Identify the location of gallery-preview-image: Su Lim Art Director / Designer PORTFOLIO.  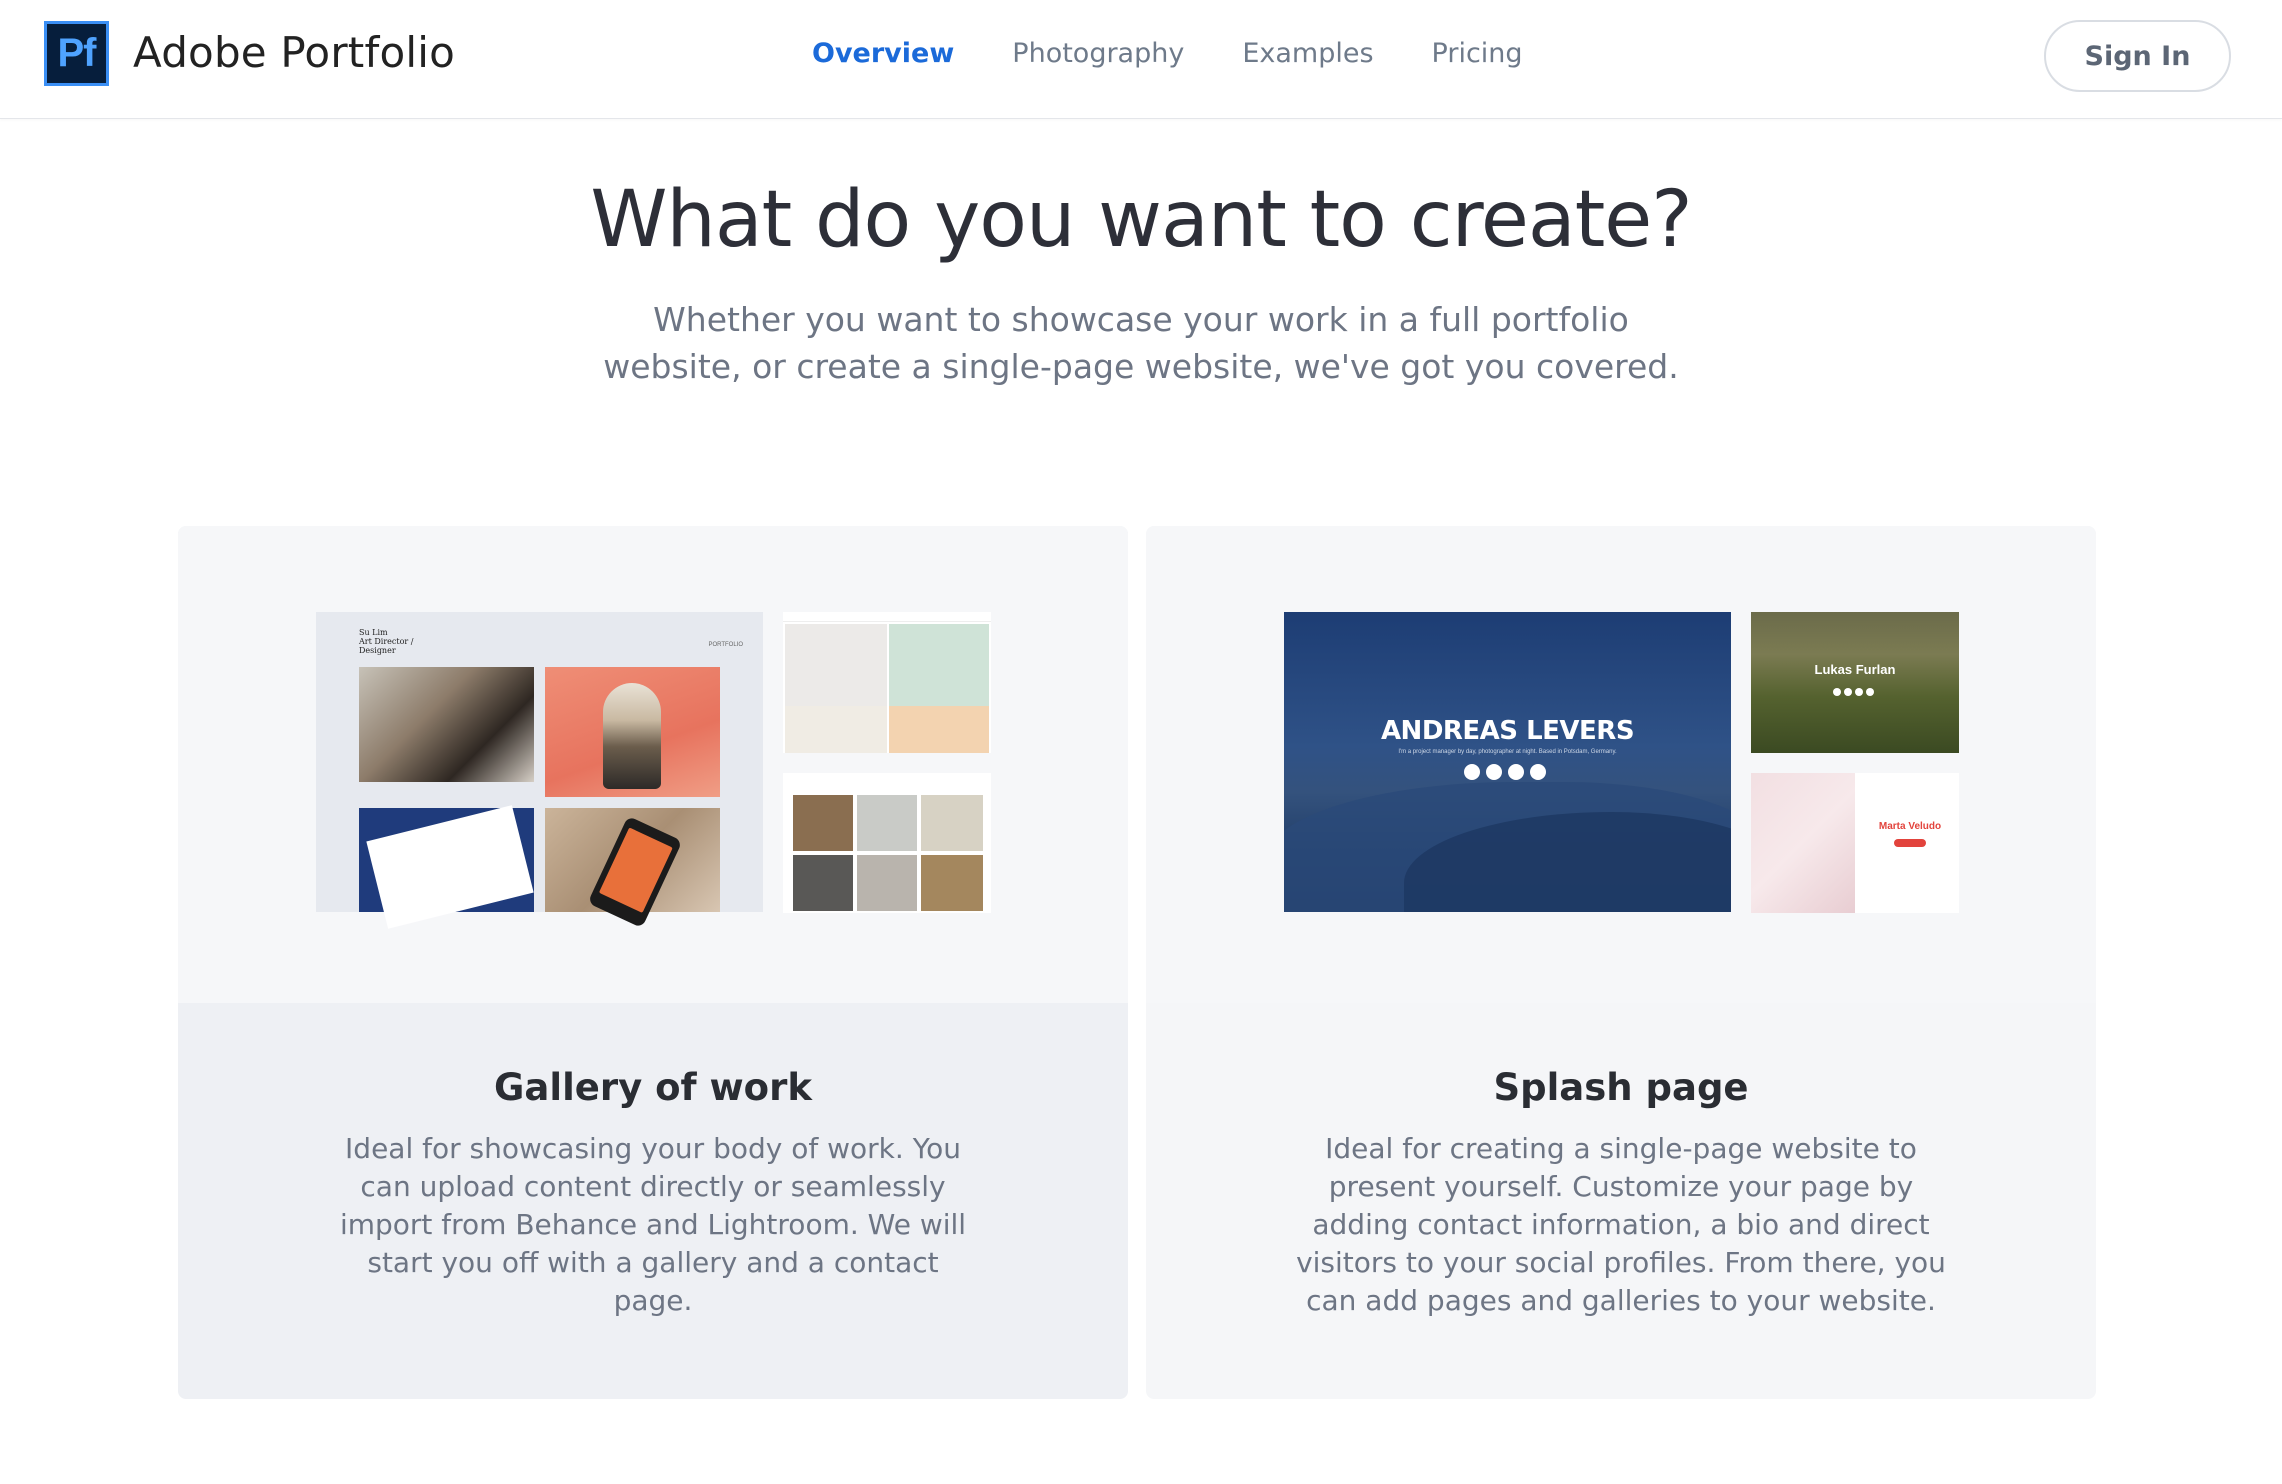
(653, 764).